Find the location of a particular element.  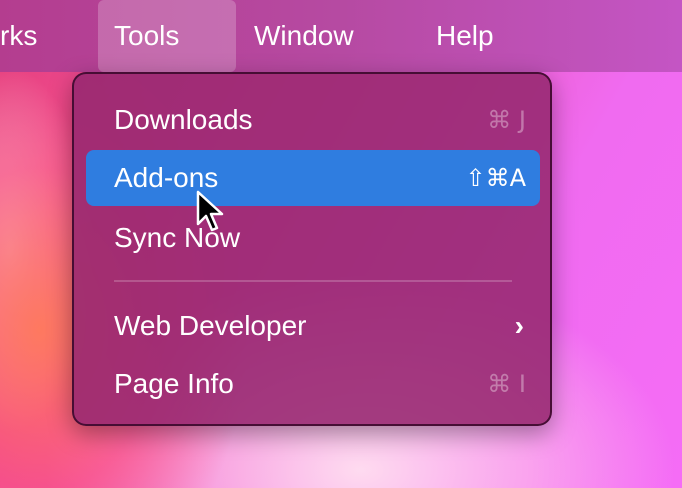

keyboard-shortcut: ⌘ J is located at coordinates (506, 120).